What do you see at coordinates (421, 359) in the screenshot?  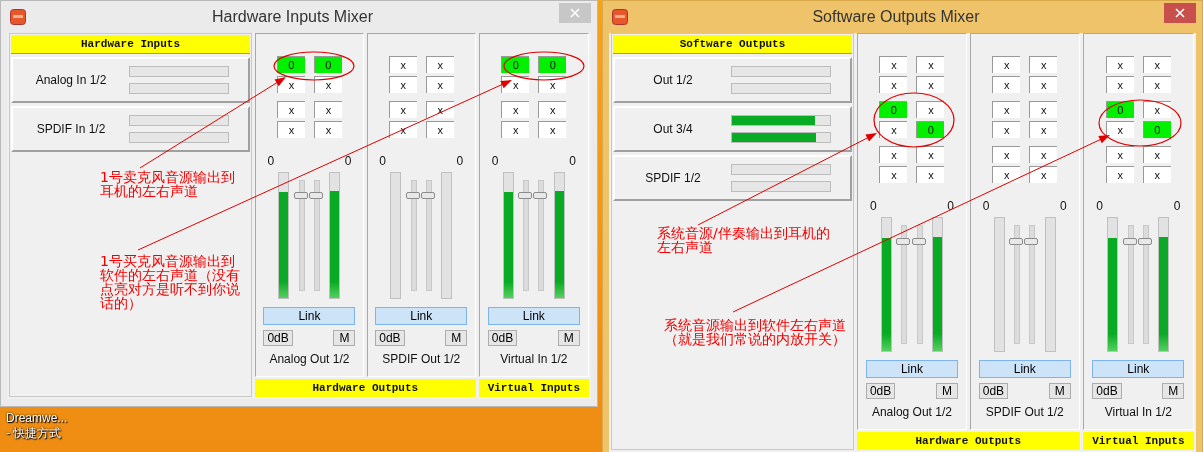 I see `channel-label: SPDIF Out 1/2` at bounding box center [421, 359].